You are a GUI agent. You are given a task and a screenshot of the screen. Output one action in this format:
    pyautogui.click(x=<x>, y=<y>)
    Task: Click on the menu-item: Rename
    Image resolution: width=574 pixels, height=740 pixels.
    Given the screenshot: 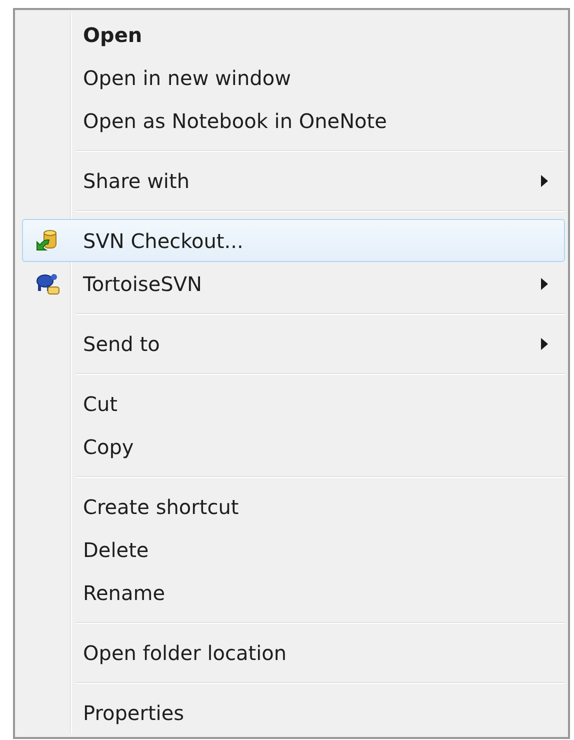 What is the action you would take?
    pyautogui.click(x=293, y=592)
    